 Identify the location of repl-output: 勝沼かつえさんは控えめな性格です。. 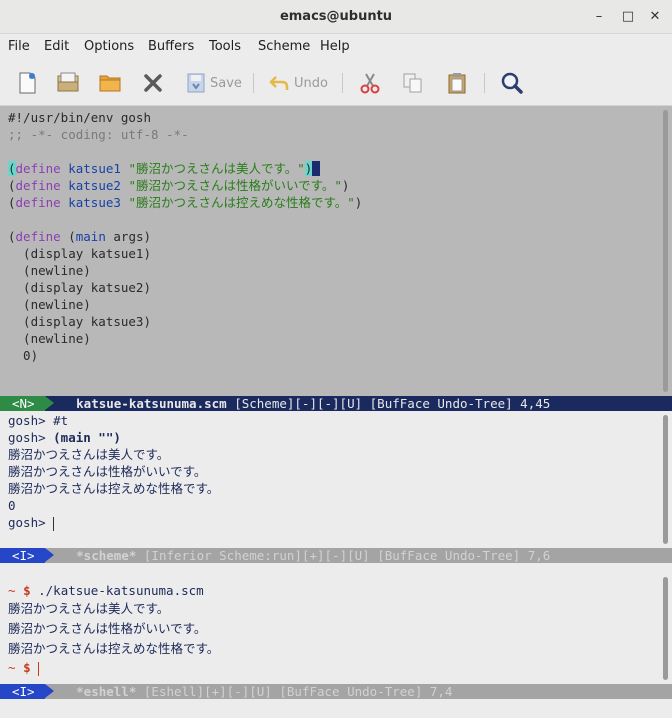
(114, 488).